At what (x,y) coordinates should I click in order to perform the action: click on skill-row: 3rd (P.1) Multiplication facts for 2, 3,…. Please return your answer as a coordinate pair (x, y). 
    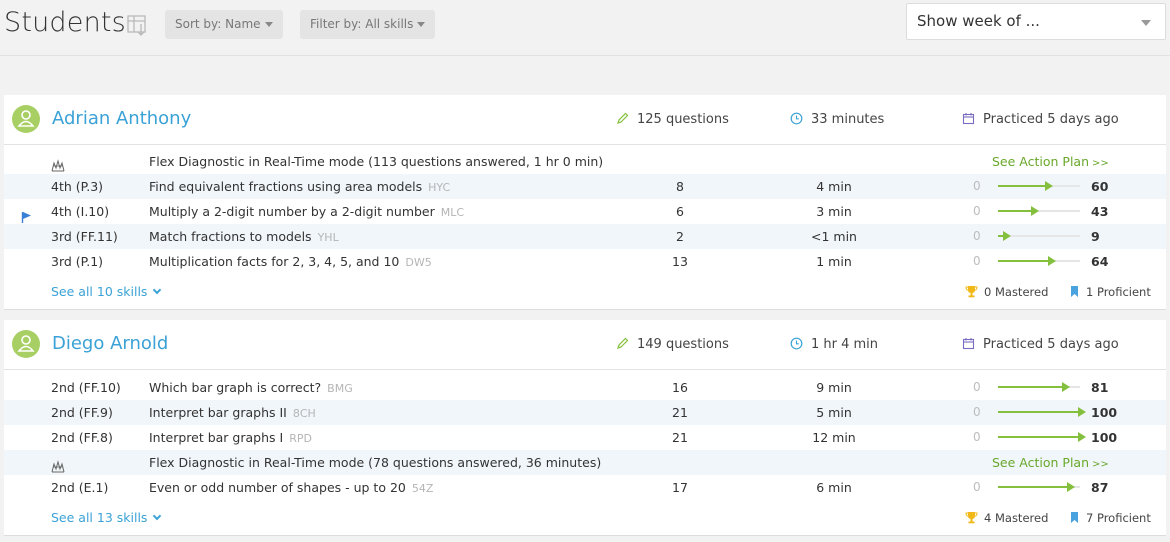
    Looking at the image, I should click on (585, 261).